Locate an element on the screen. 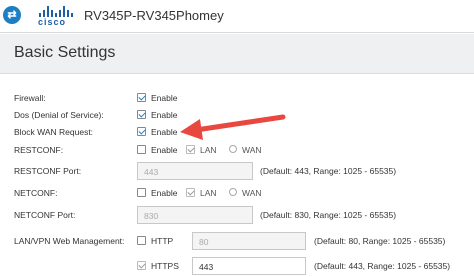  netconf-enable-checkbox is located at coordinates (141, 192).